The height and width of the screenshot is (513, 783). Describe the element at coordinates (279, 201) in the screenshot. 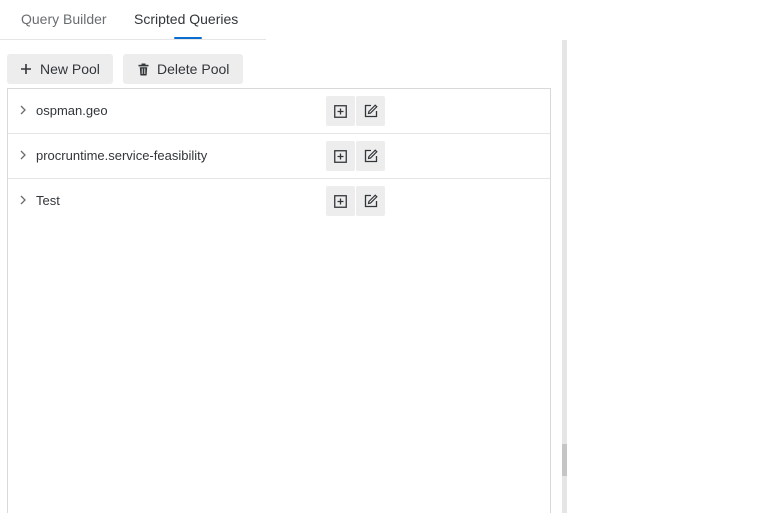

I see `pool-row: Test` at that location.